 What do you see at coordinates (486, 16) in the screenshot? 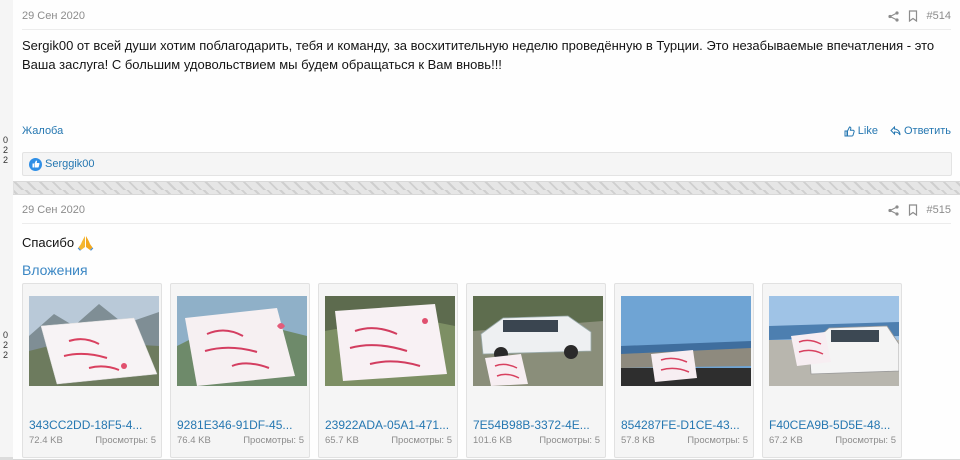
I see `post-header: 29 Сен 2020 #514` at bounding box center [486, 16].